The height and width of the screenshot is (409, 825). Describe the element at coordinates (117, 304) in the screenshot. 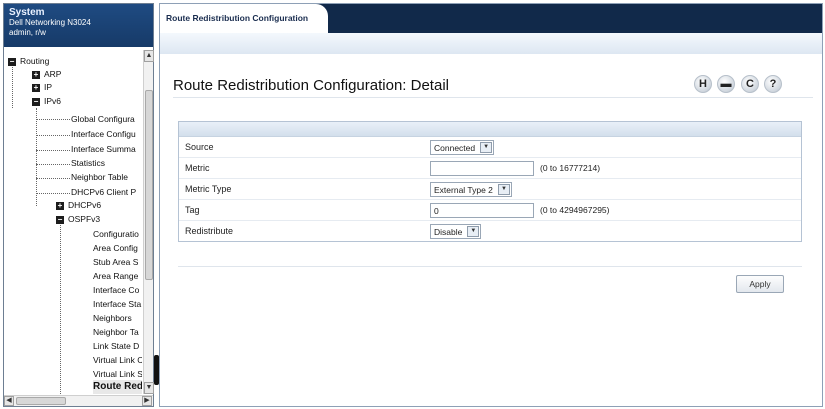

I see `tree-item-interface-statistics: Interface Sta` at that location.